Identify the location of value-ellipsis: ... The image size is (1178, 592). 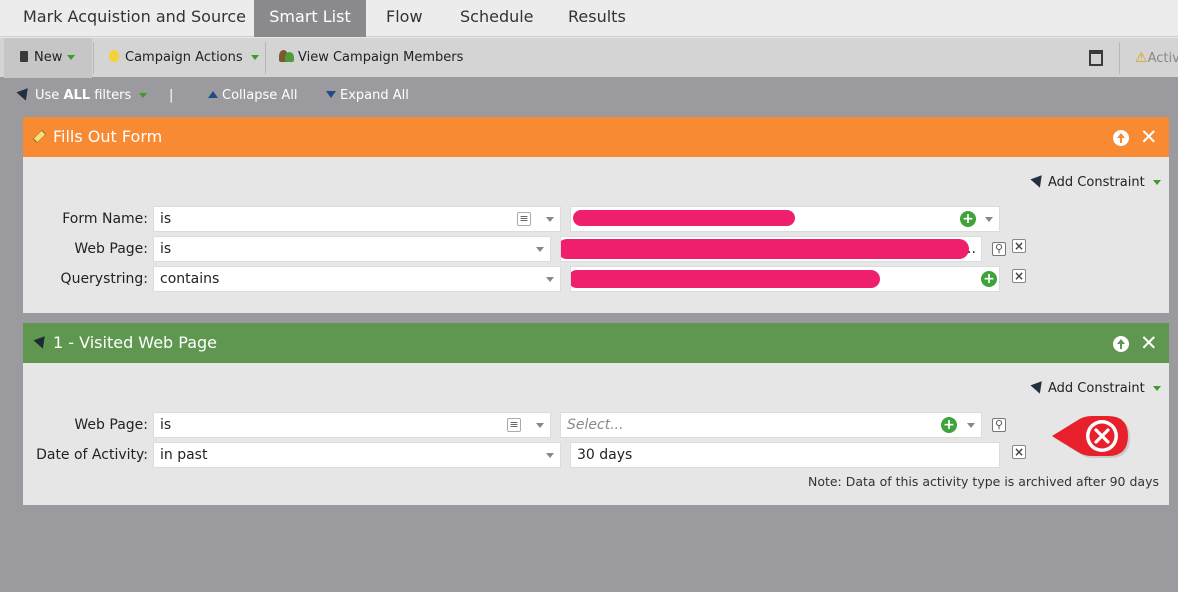
(971, 249).